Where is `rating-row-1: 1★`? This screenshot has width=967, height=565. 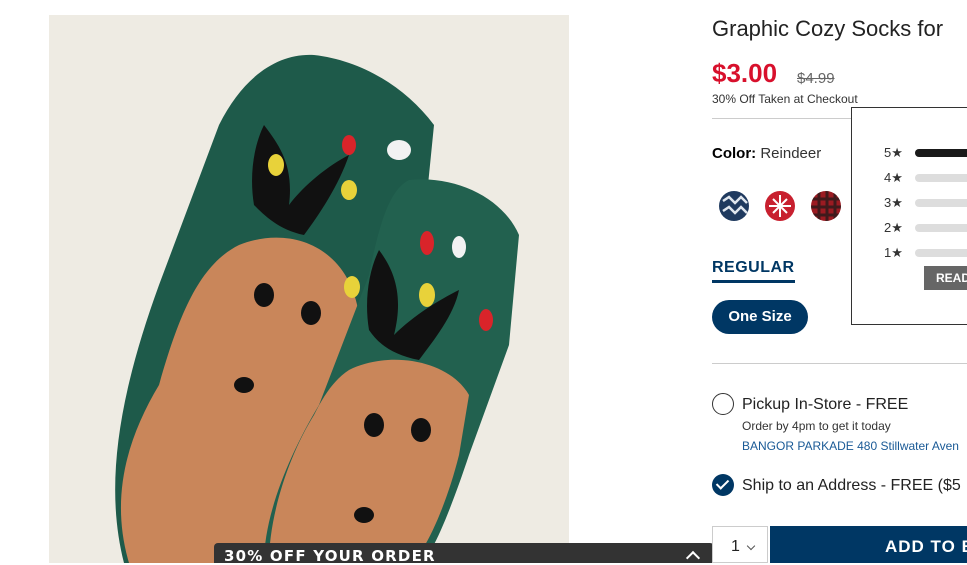
rating-row-1: 1★ is located at coordinates (925, 253).